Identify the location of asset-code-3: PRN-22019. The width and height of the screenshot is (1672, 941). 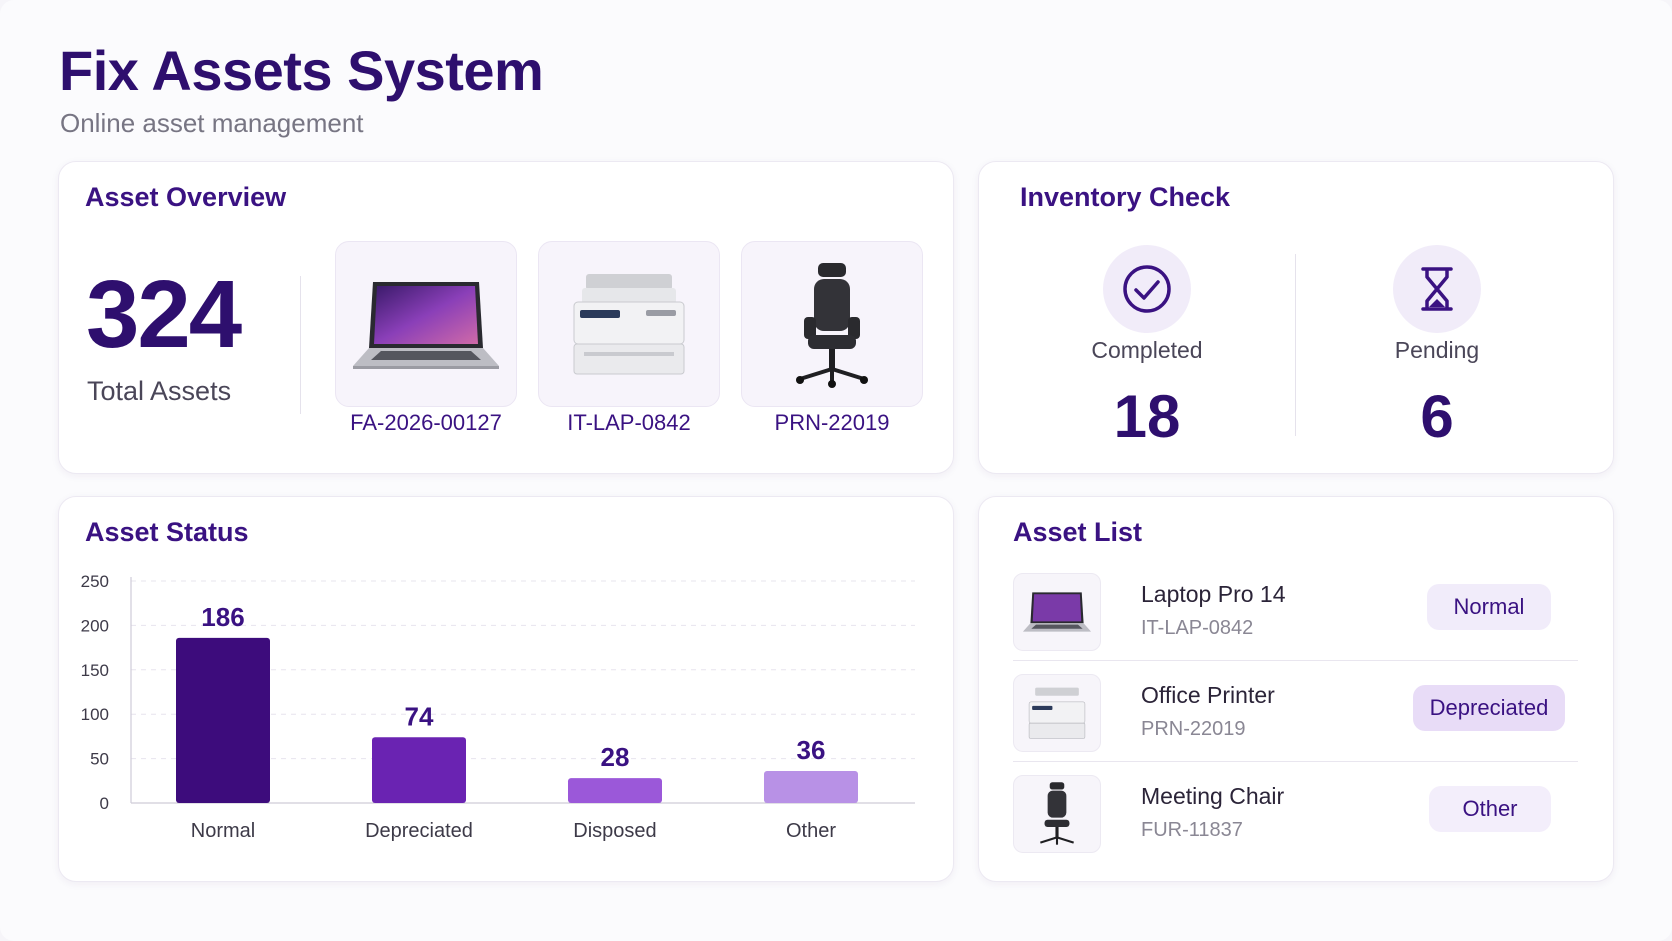
(832, 422).